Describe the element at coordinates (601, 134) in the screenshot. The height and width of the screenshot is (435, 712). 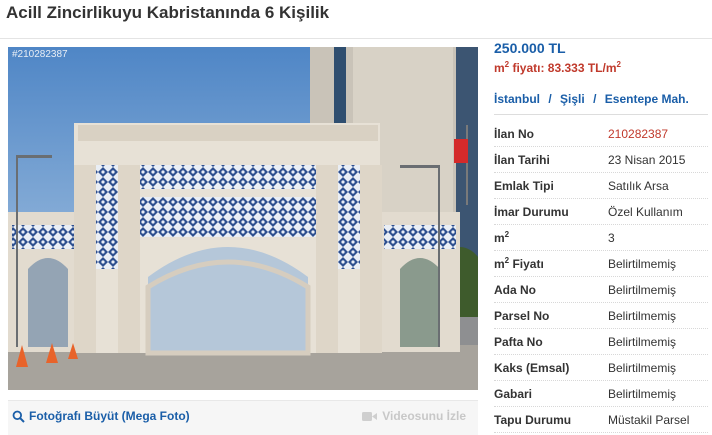
I see `detail-row-ilan-no: İlan No 210282387` at that location.